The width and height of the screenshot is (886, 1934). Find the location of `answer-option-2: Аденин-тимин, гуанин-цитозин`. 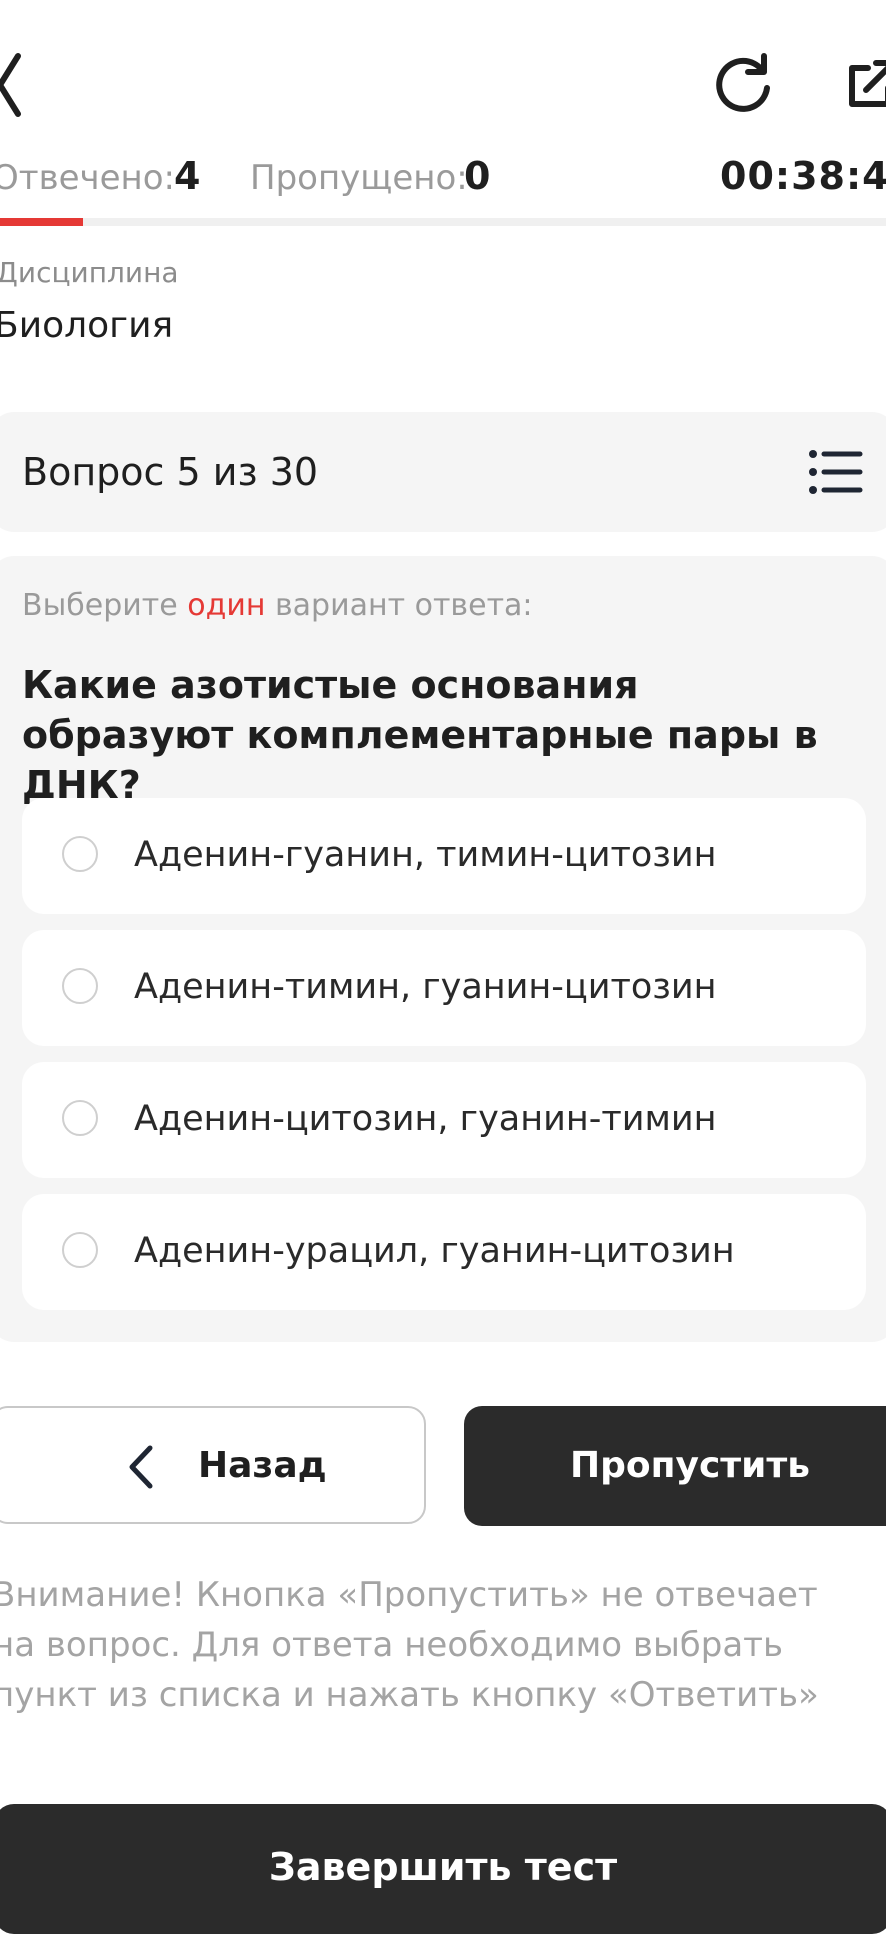

answer-option-2: Аденин-тимин, гуанин-цитозин is located at coordinates (444, 988).